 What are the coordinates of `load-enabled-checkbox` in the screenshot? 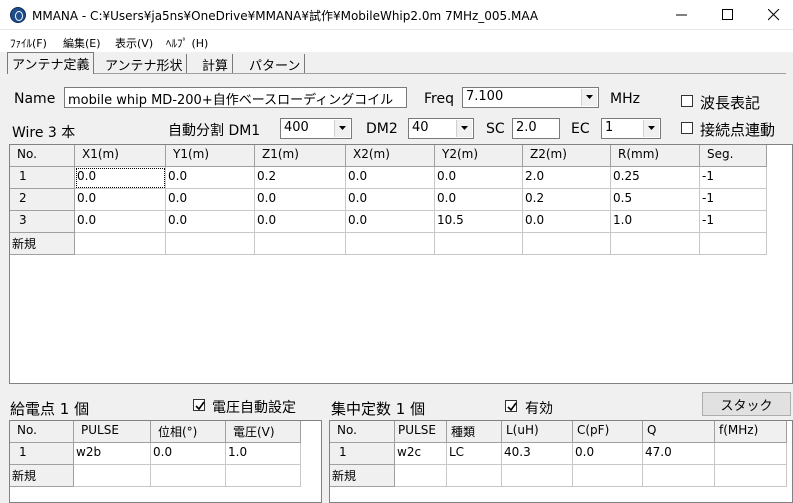 It's located at (511, 406).